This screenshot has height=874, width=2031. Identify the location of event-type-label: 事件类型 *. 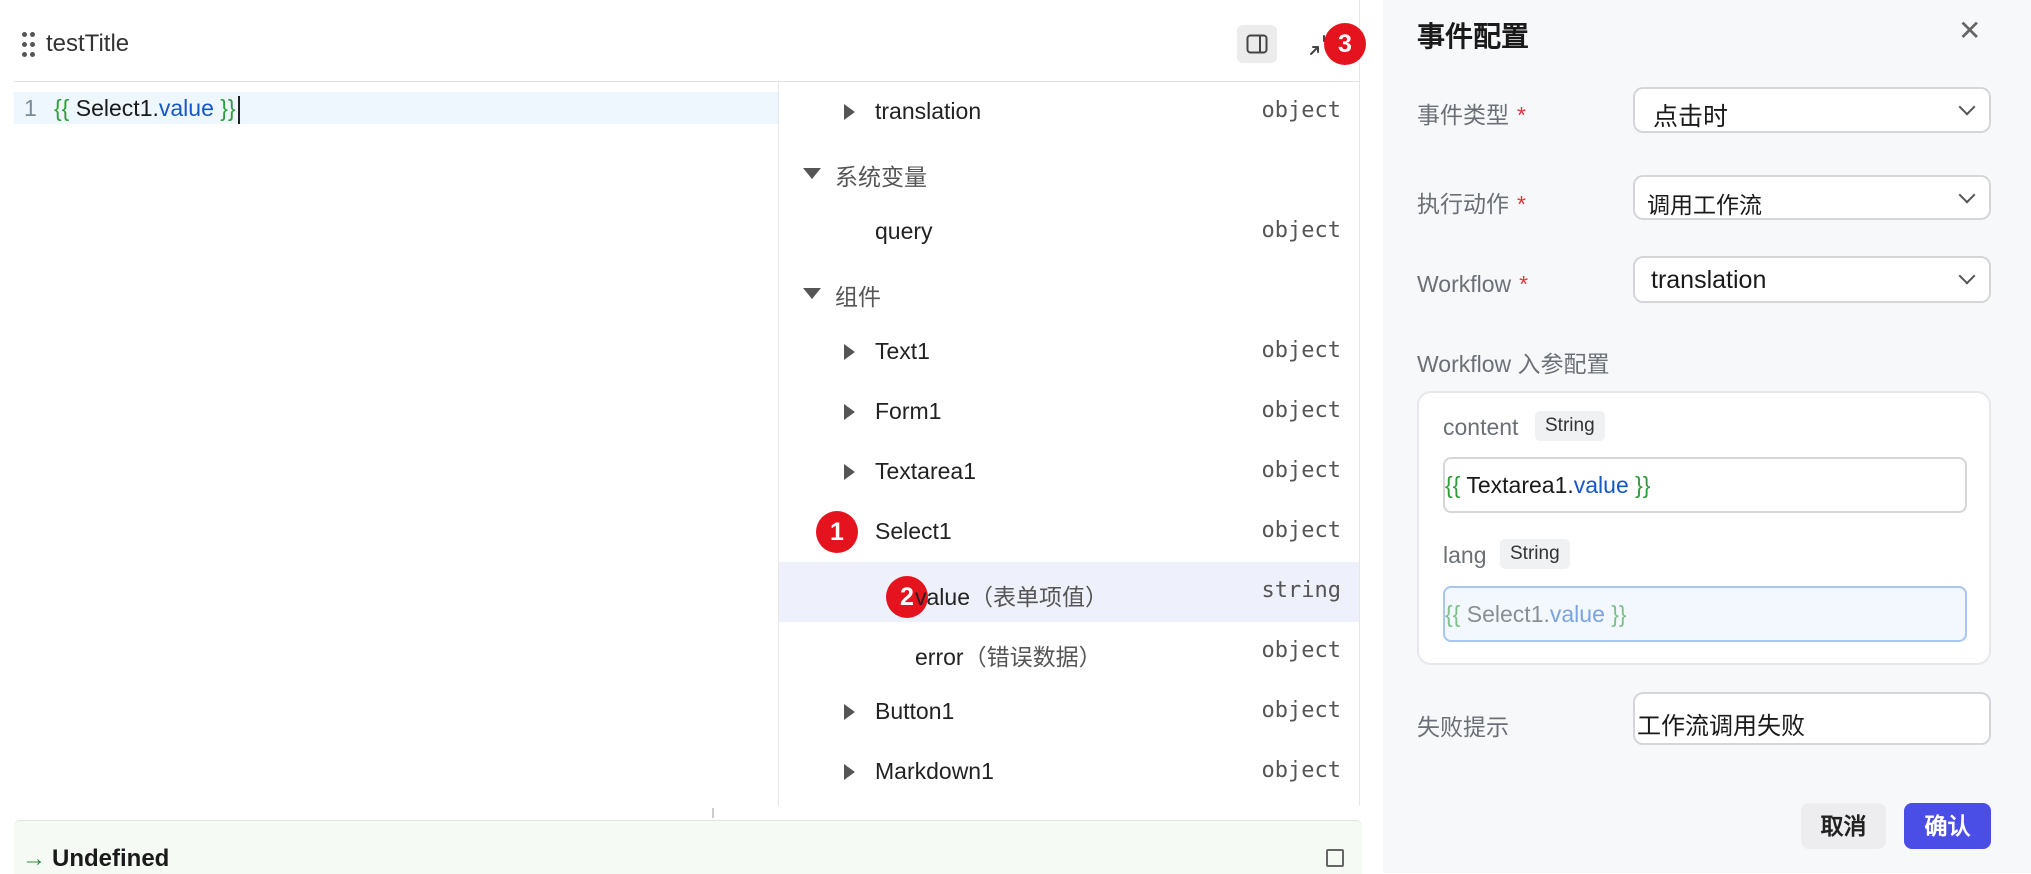
(1471, 113).